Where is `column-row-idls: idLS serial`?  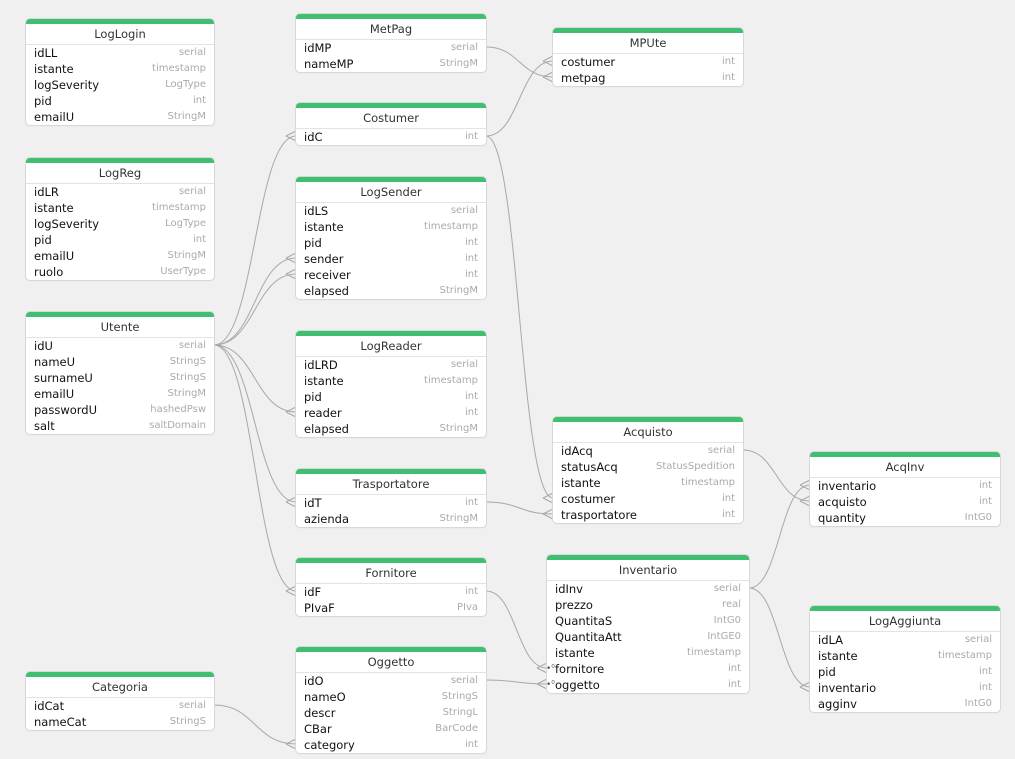
column-row-idls: idLS serial is located at coordinates (391, 211).